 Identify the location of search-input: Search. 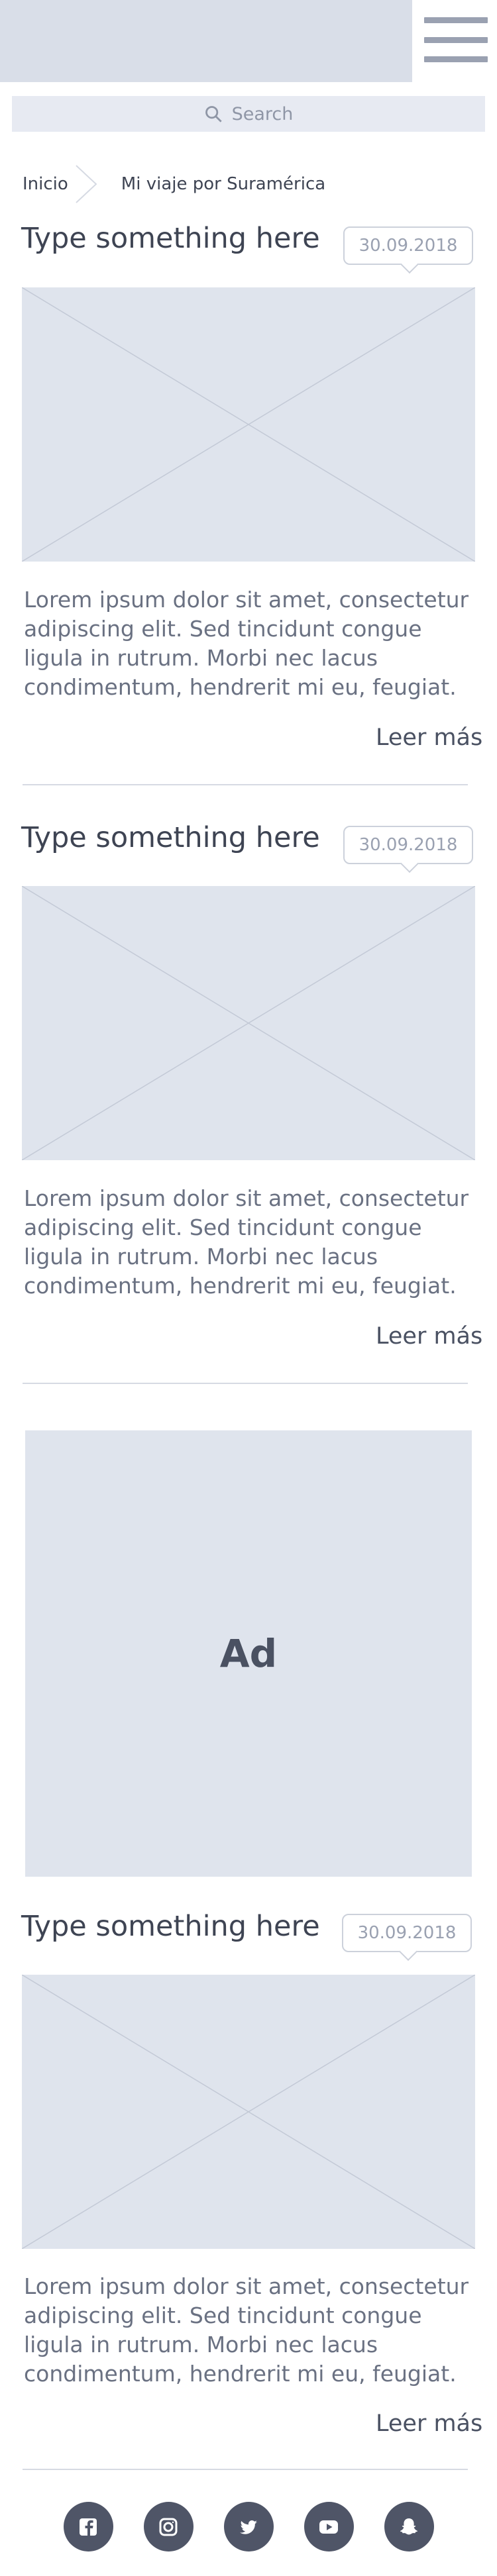
(248, 114).